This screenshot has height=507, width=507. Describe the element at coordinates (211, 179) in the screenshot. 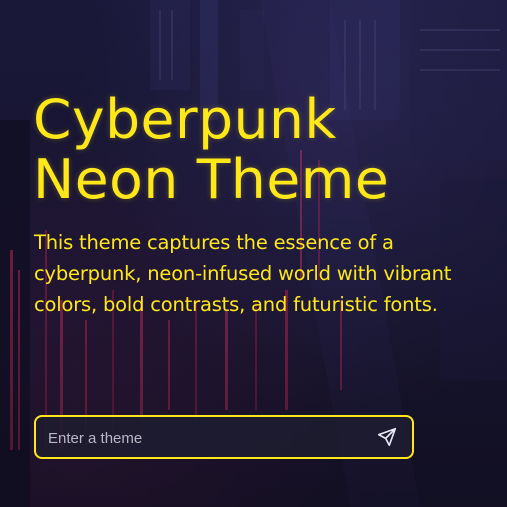

I see `hero-title-line-2: Neon Theme` at that location.